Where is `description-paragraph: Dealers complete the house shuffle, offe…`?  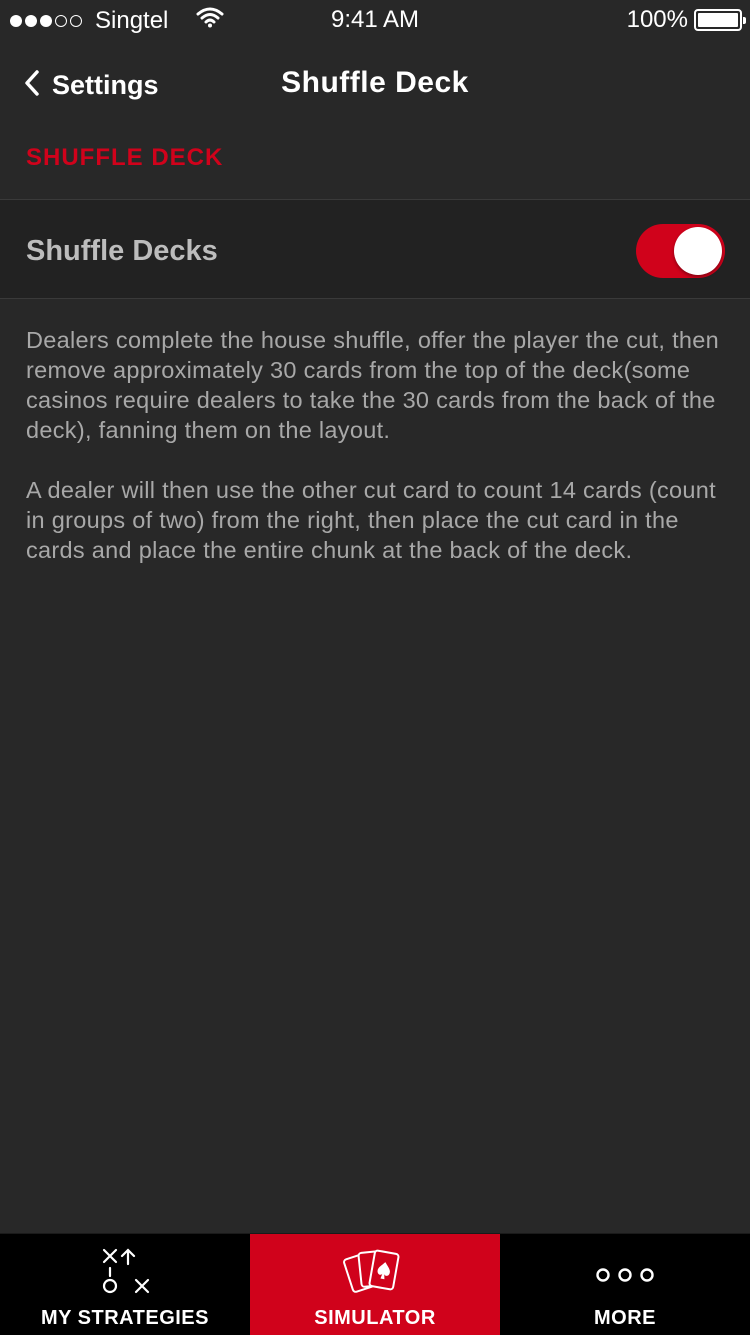
description-paragraph: Dealers complete the house shuffle, offe… is located at coordinates (373, 385).